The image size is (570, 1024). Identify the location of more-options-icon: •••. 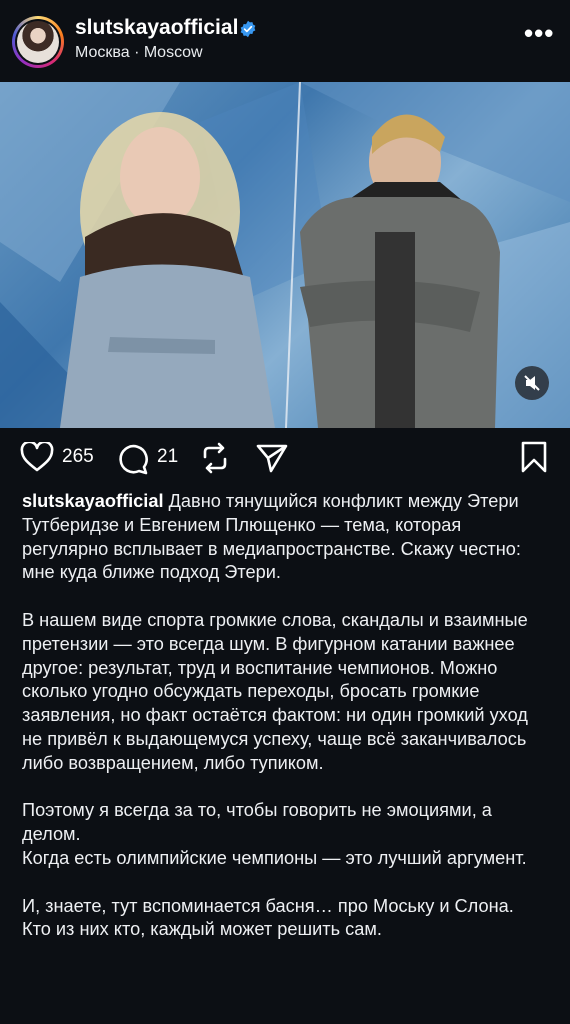
(539, 33).